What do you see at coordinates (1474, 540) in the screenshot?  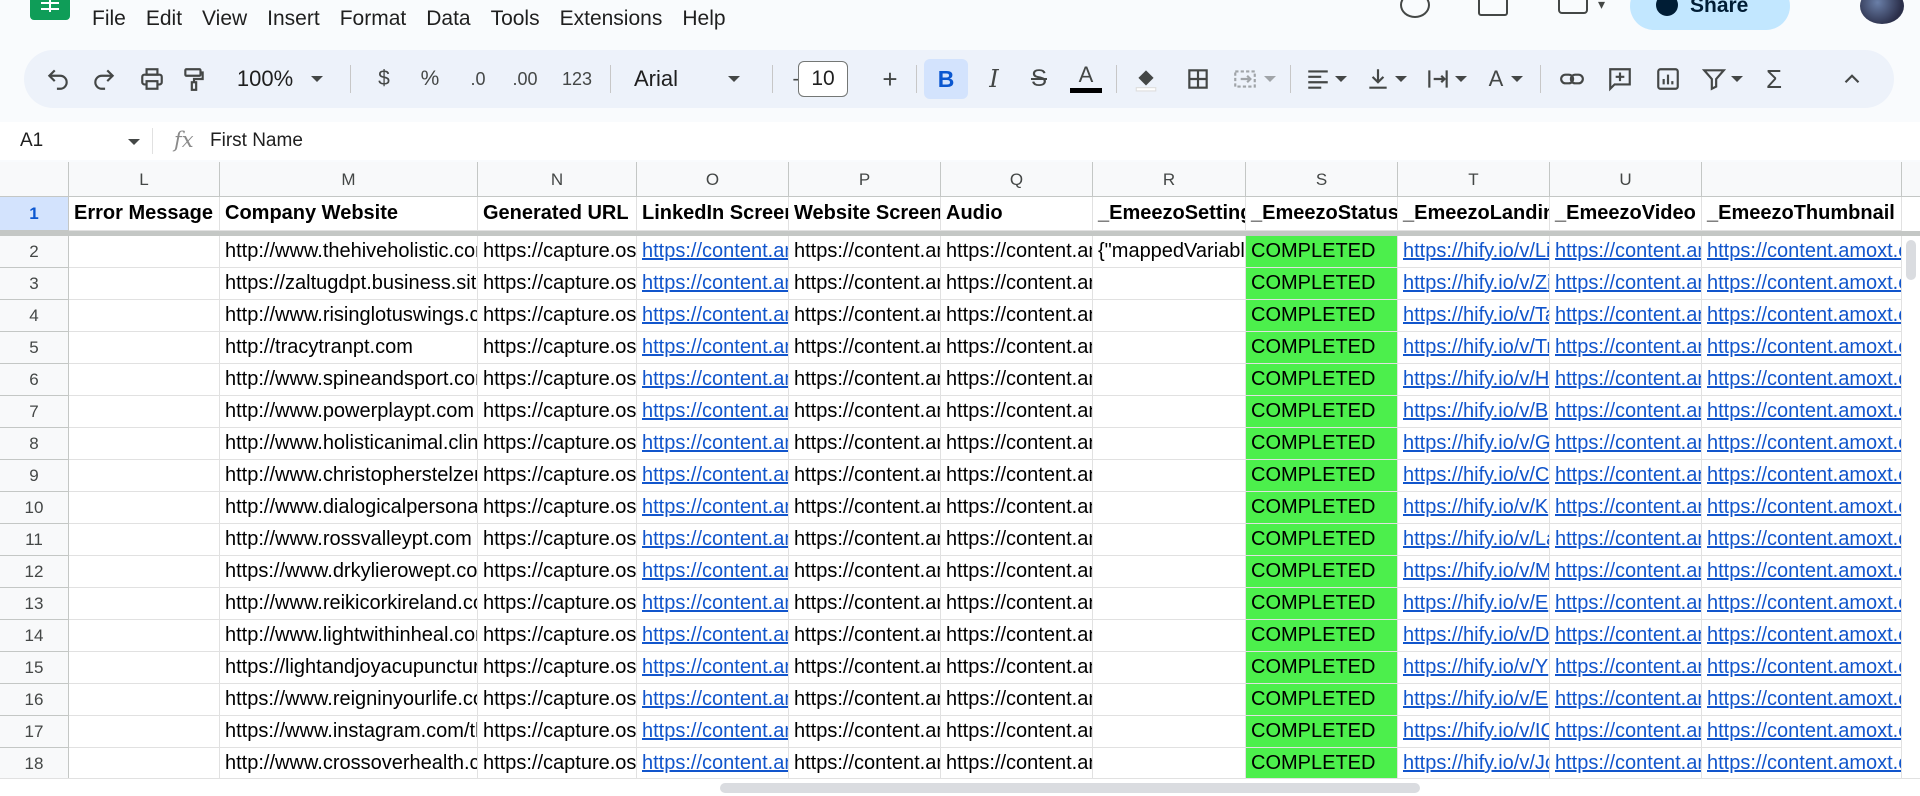 I see `cell-landing: https://hify.io/v/La` at bounding box center [1474, 540].